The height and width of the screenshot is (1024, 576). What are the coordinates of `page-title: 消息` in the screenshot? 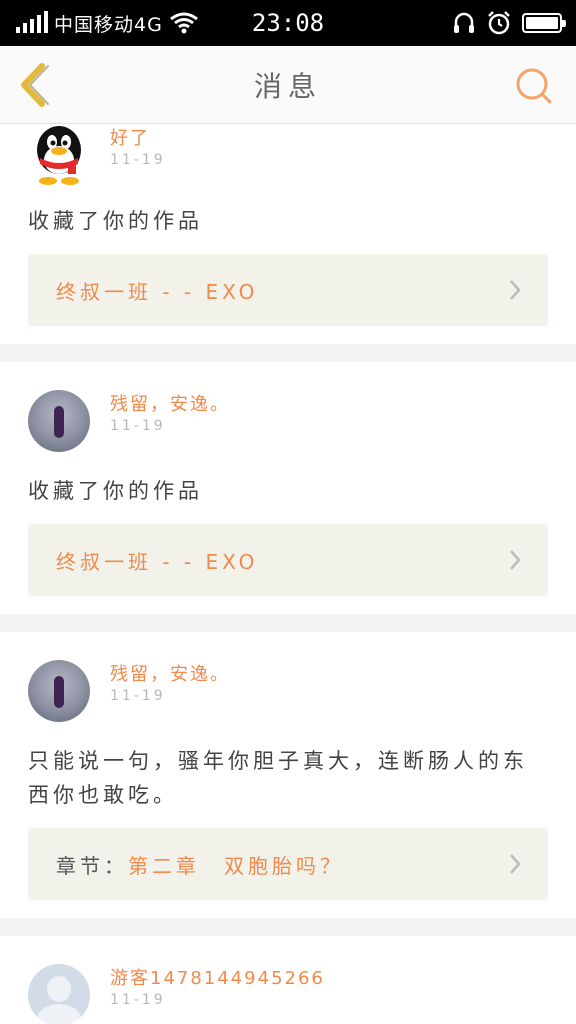 It's located at (287, 86).